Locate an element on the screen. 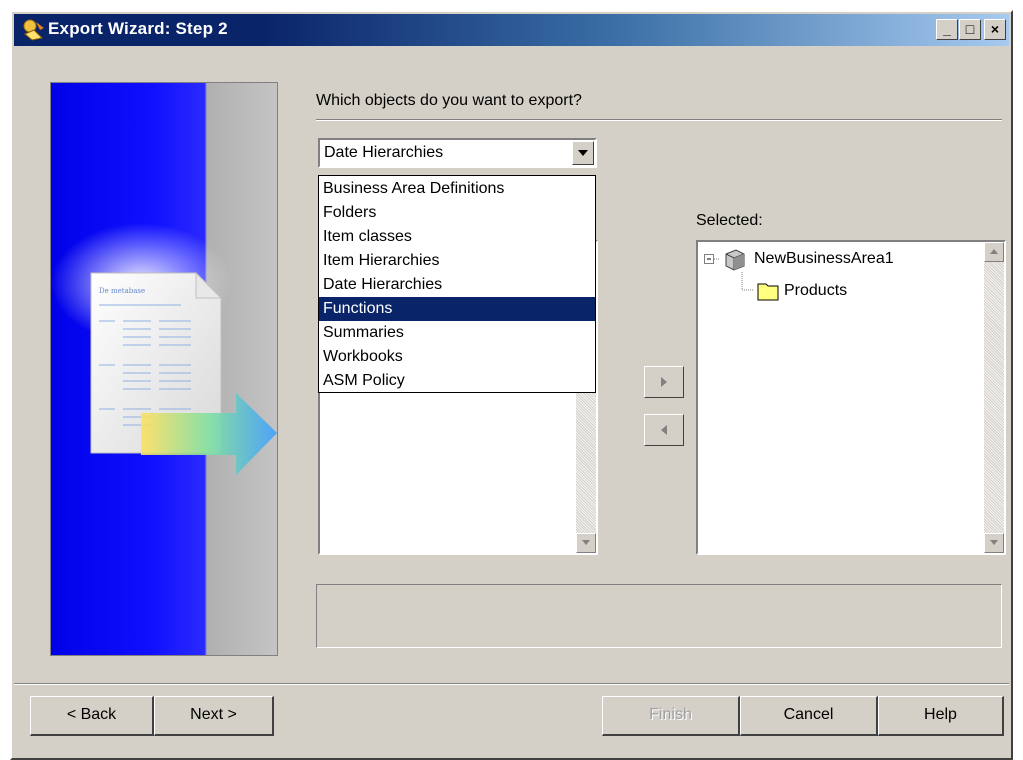  dropdown-option: ASM Policy is located at coordinates (457, 381).